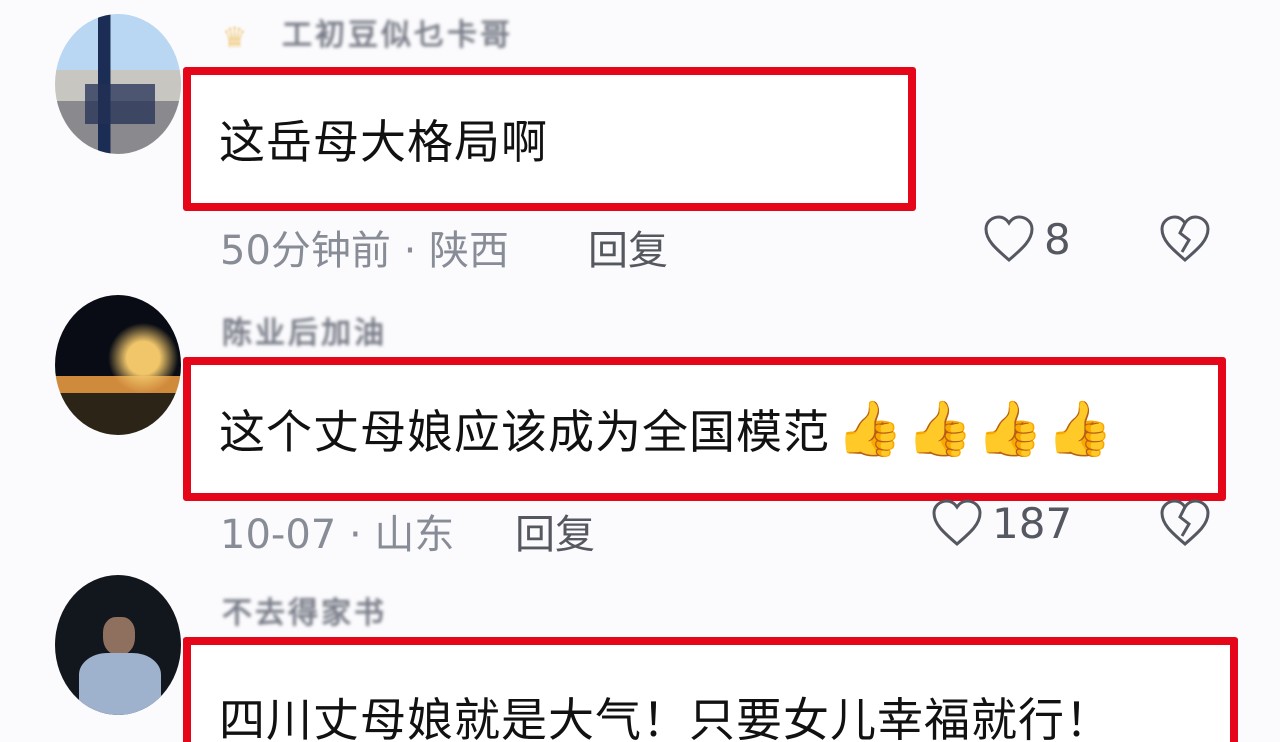 This screenshot has height=742, width=1280. I want to click on username: 陈业后加油, so click(304, 334).